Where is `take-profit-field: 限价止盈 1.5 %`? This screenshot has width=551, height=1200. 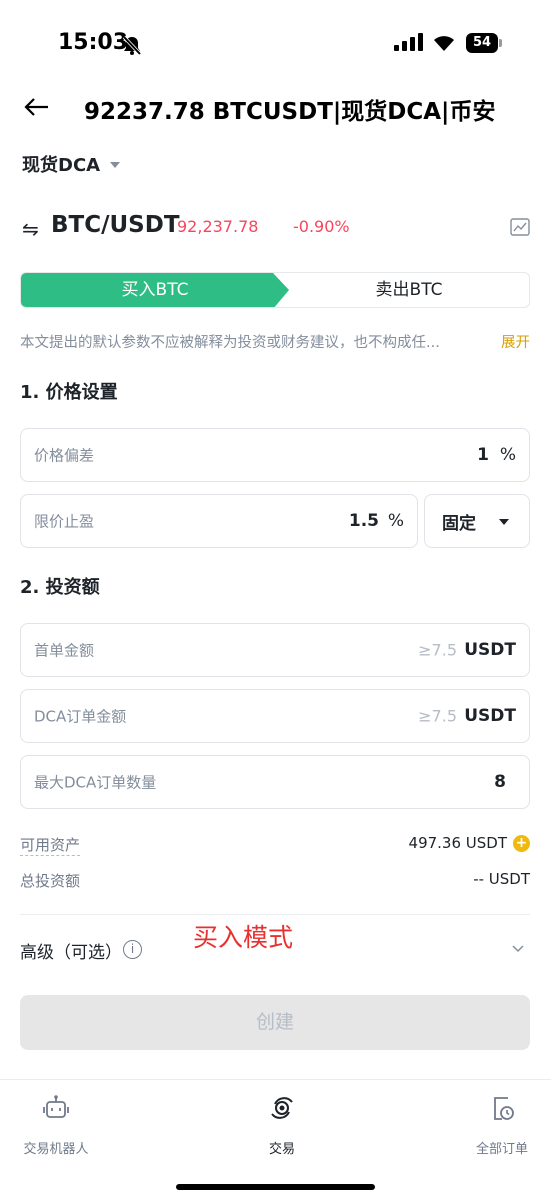 take-profit-field: 限价止盈 1.5 % is located at coordinates (219, 521).